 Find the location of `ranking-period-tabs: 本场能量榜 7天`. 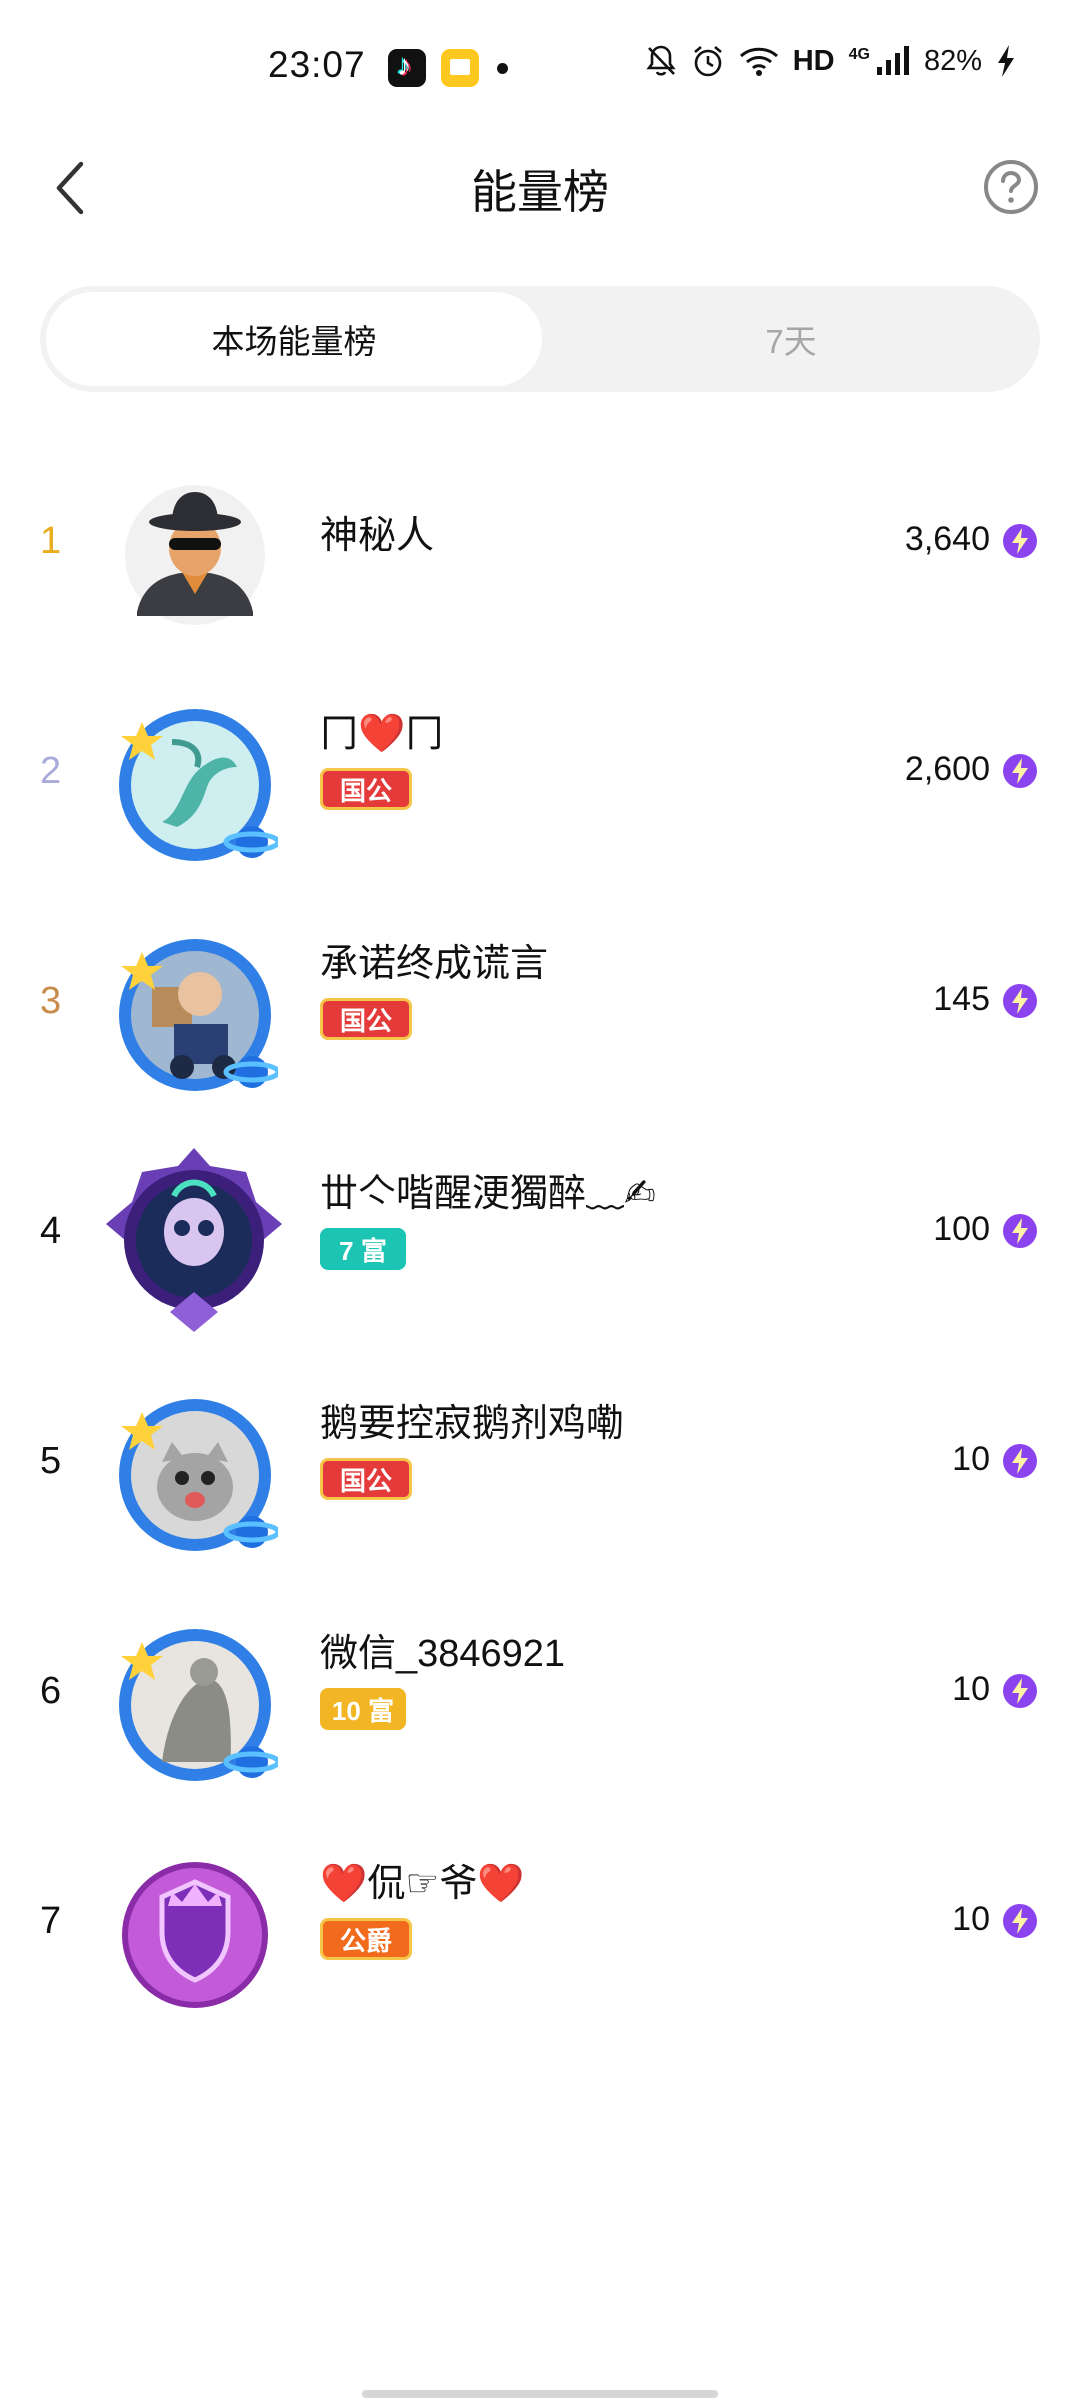

ranking-period-tabs: 本场能量榜 7天 is located at coordinates (540, 339).